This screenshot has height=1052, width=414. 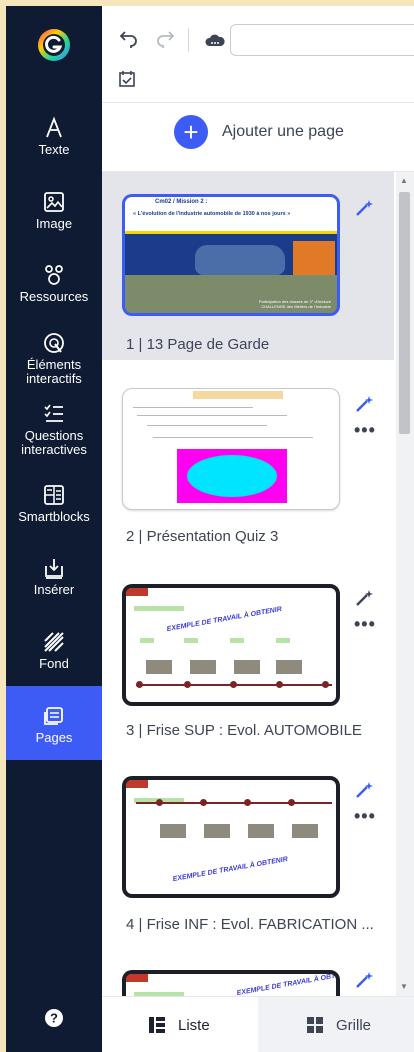 I want to click on image-icon, so click(x=54, y=202).